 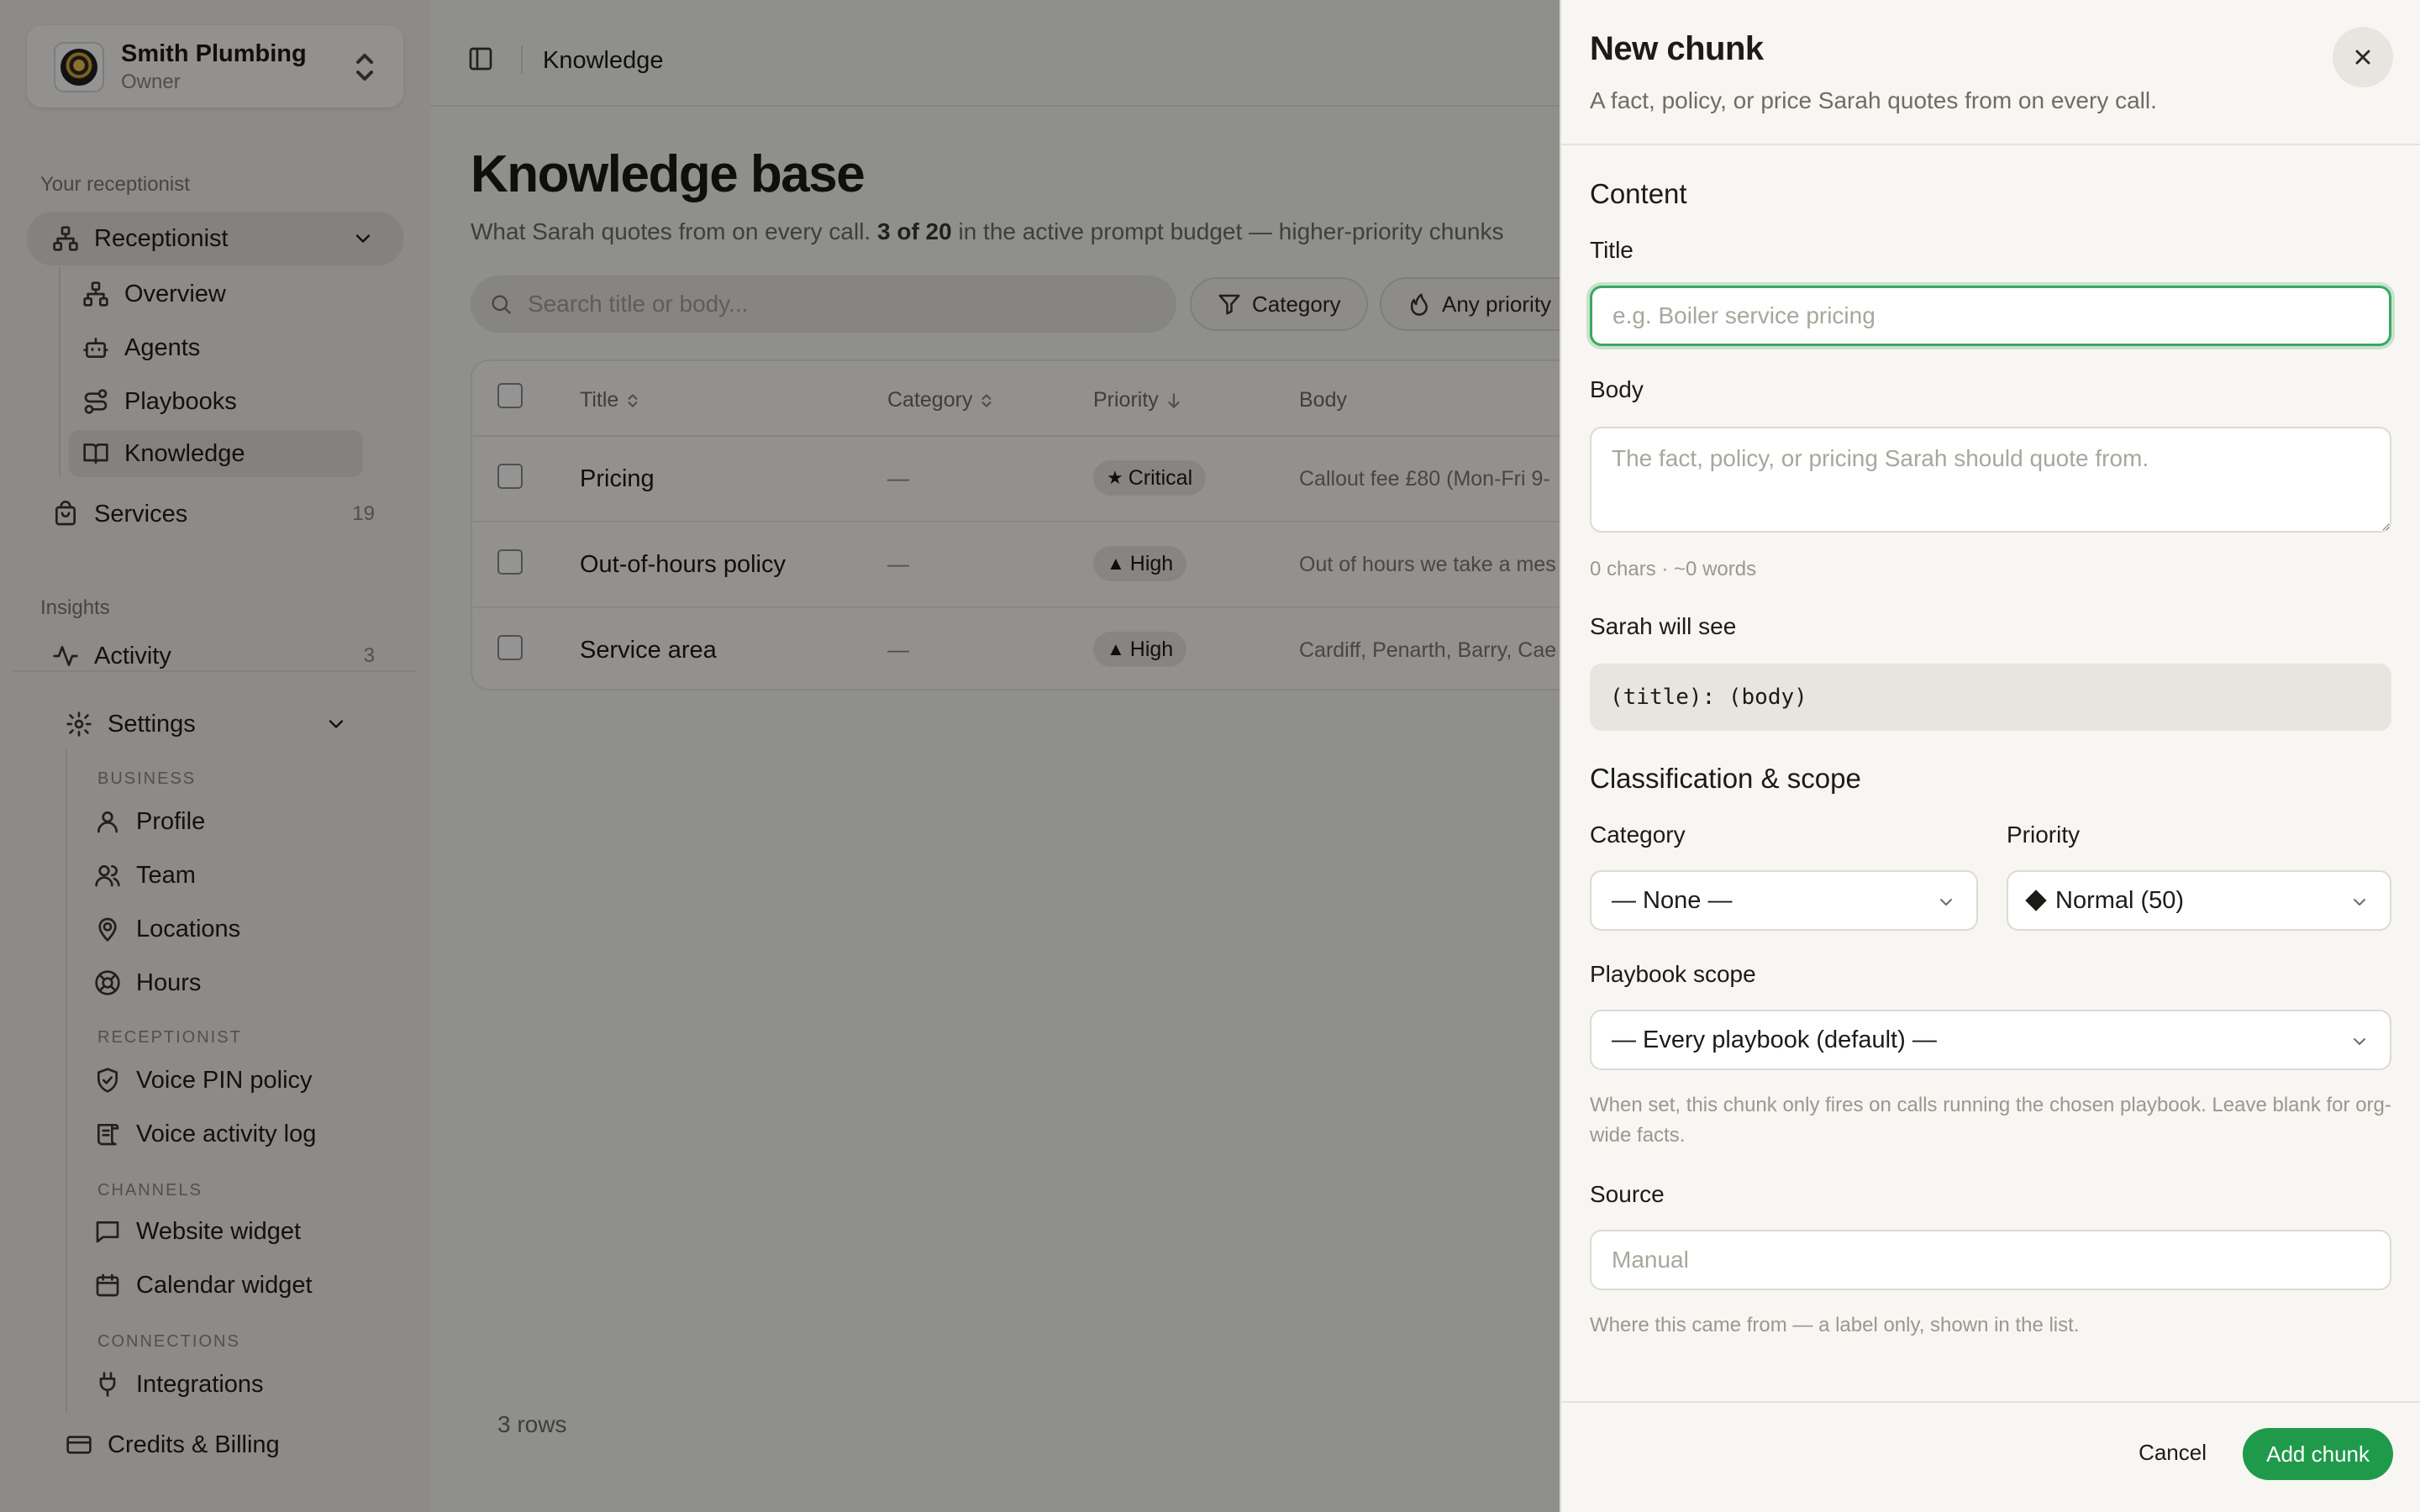 What do you see at coordinates (1990, 480) in the screenshot?
I see `body-textarea` at bounding box center [1990, 480].